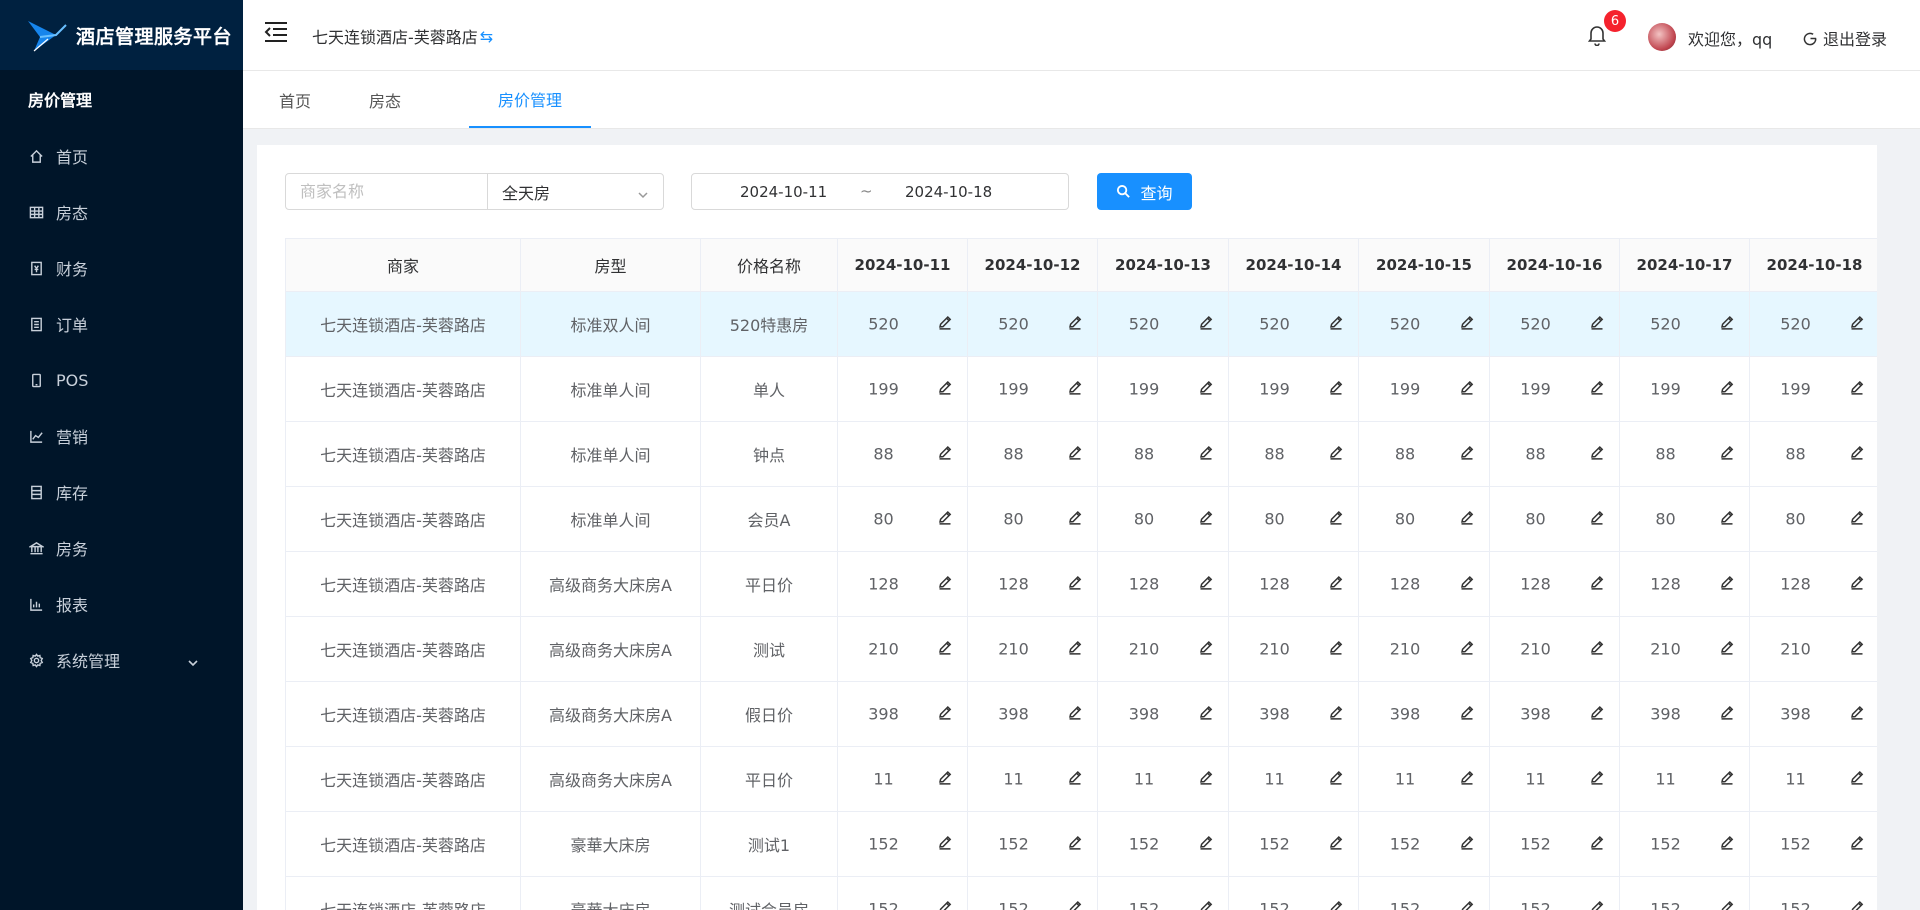 The height and width of the screenshot is (910, 1920). I want to click on switch-icon: ⇆, so click(486, 36).